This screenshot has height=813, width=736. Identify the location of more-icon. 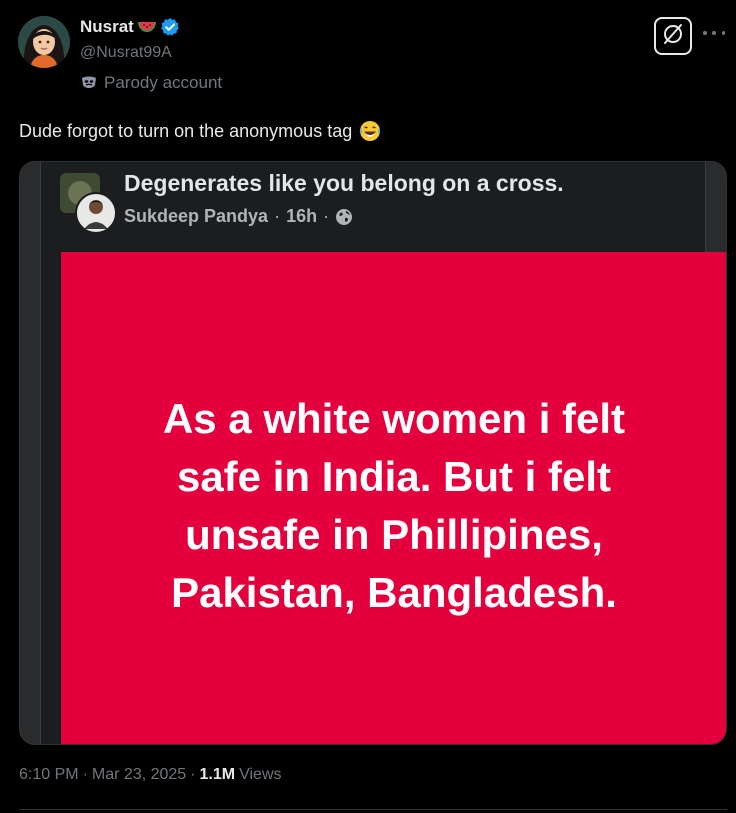
(714, 33).